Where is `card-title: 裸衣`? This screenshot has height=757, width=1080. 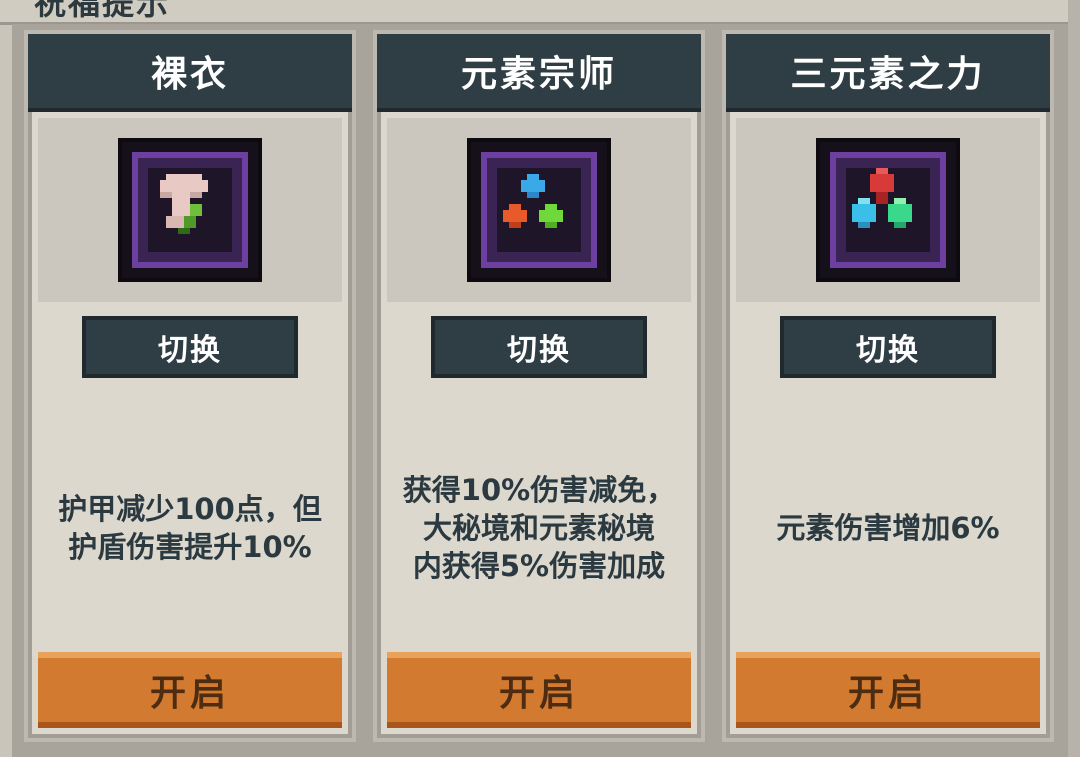
card-title: 裸衣 is located at coordinates (189, 74).